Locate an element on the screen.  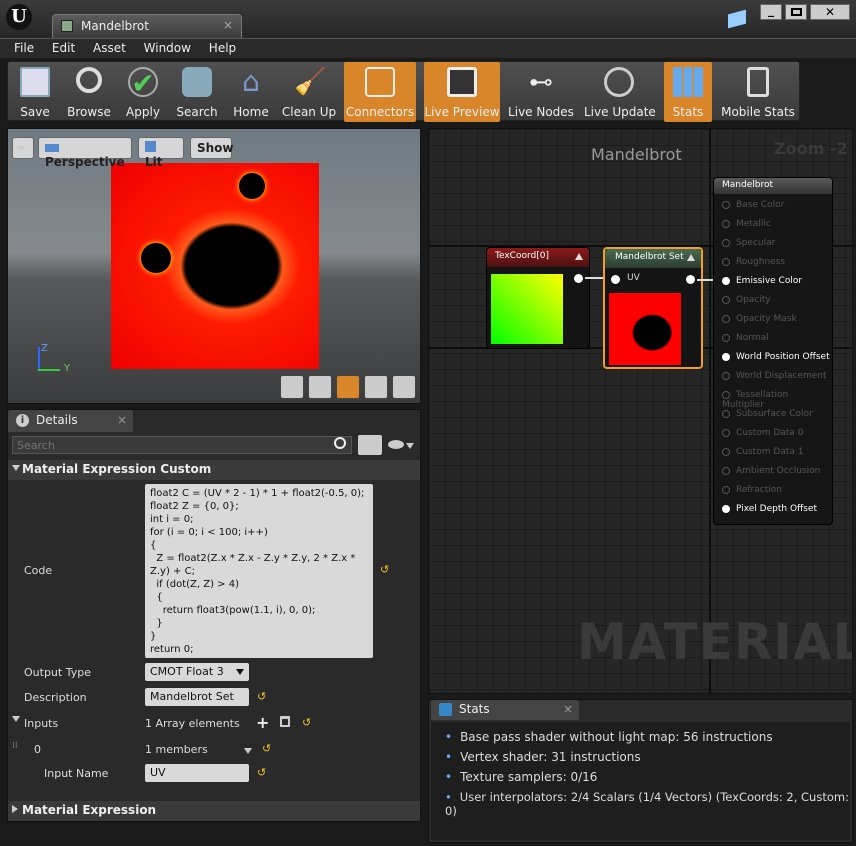
close-button: ✕ is located at coordinates (830, 12).